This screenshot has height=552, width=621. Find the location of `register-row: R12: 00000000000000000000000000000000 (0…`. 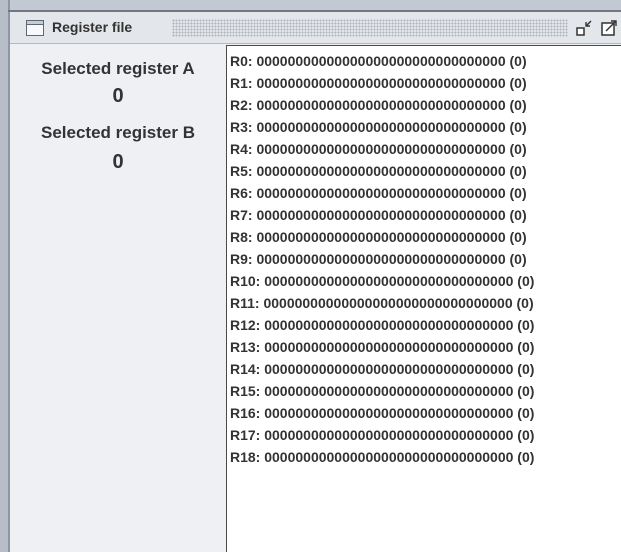

register-row: R12: 00000000000000000000000000000000 (0… is located at coordinates (382, 325).